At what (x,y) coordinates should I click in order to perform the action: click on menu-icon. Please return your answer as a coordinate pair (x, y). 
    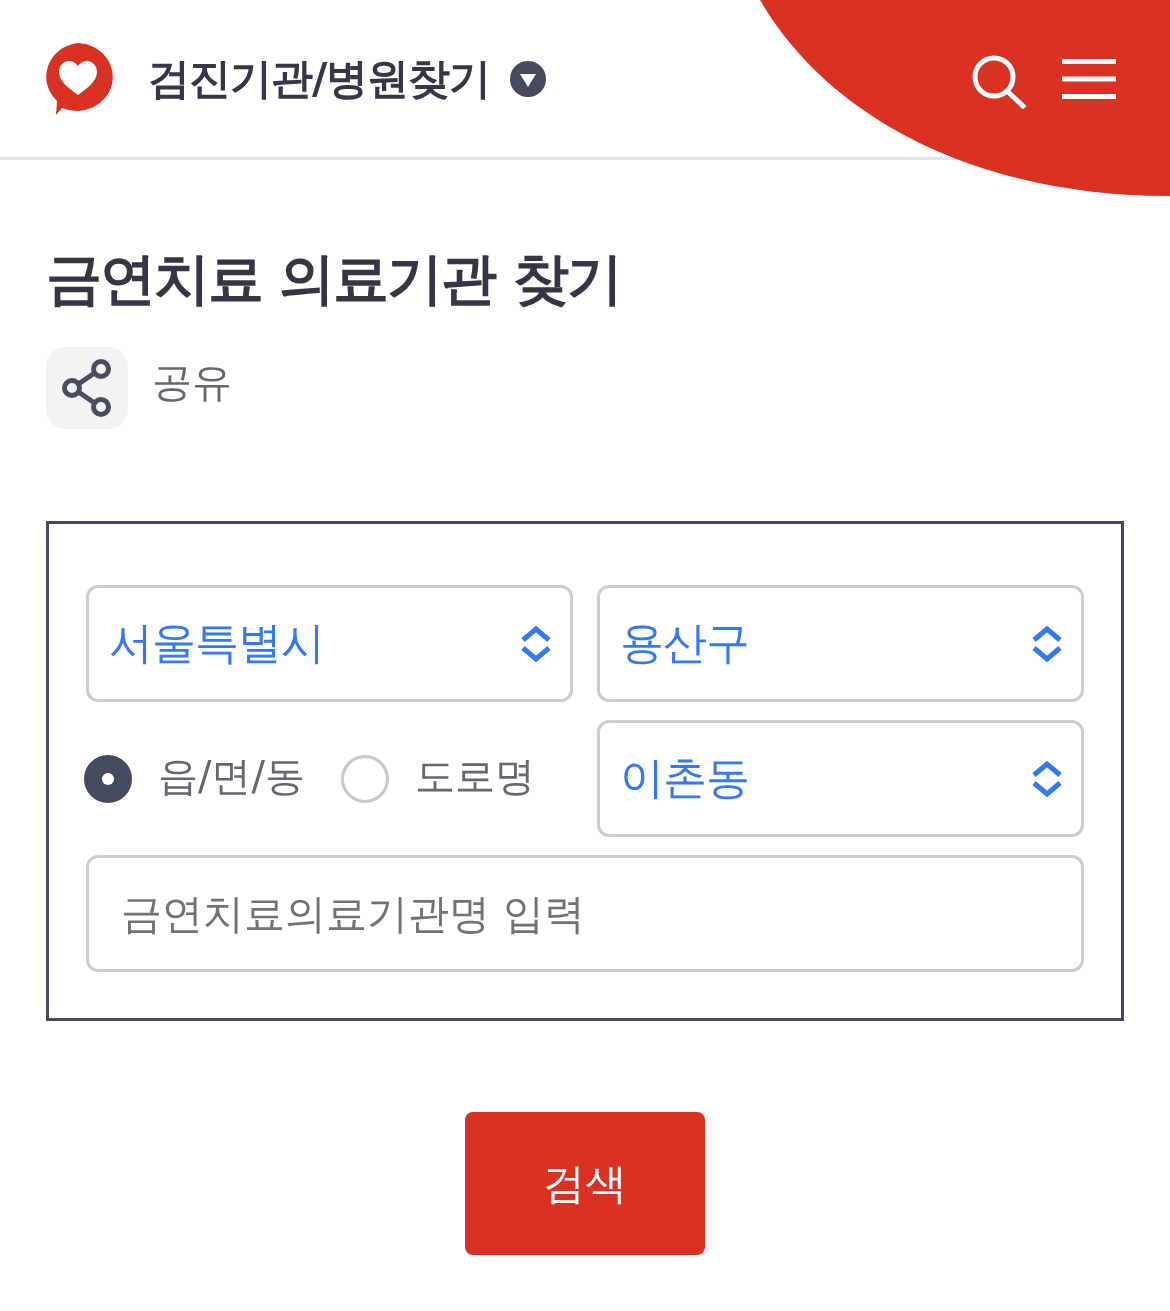
    Looking at the image, I should click on (1089, 78).